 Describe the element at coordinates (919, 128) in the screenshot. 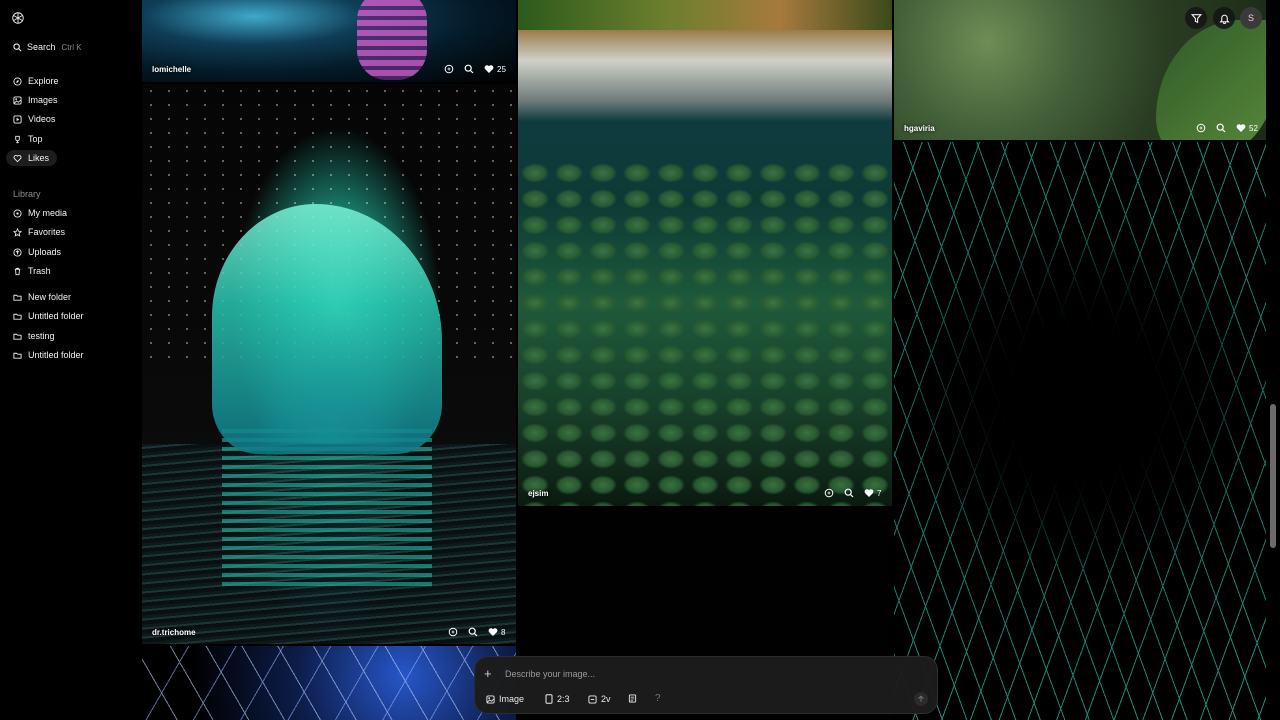

I see `tile-username: hgaviria` at that location.